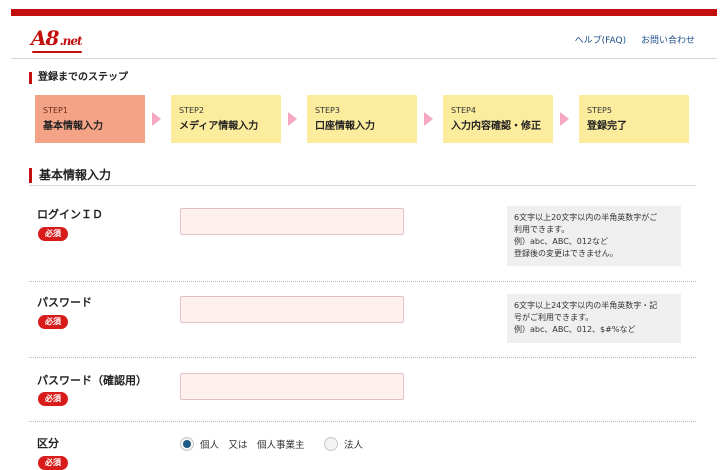  I want to click on logo-text: A8, so click(45, 38).